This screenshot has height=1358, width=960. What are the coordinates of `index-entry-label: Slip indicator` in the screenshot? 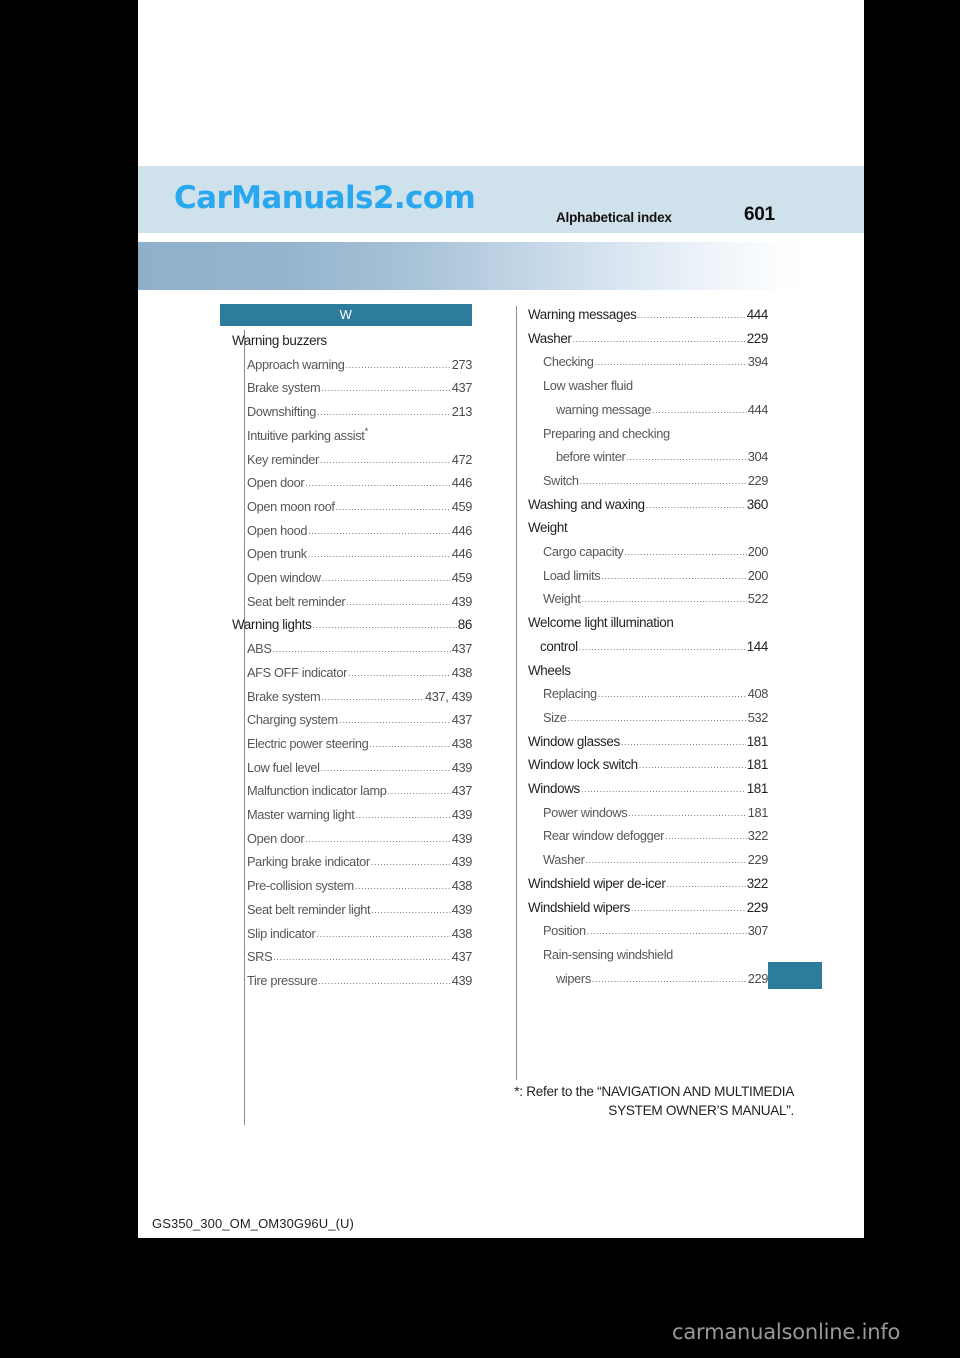 It's located at (281, 933).